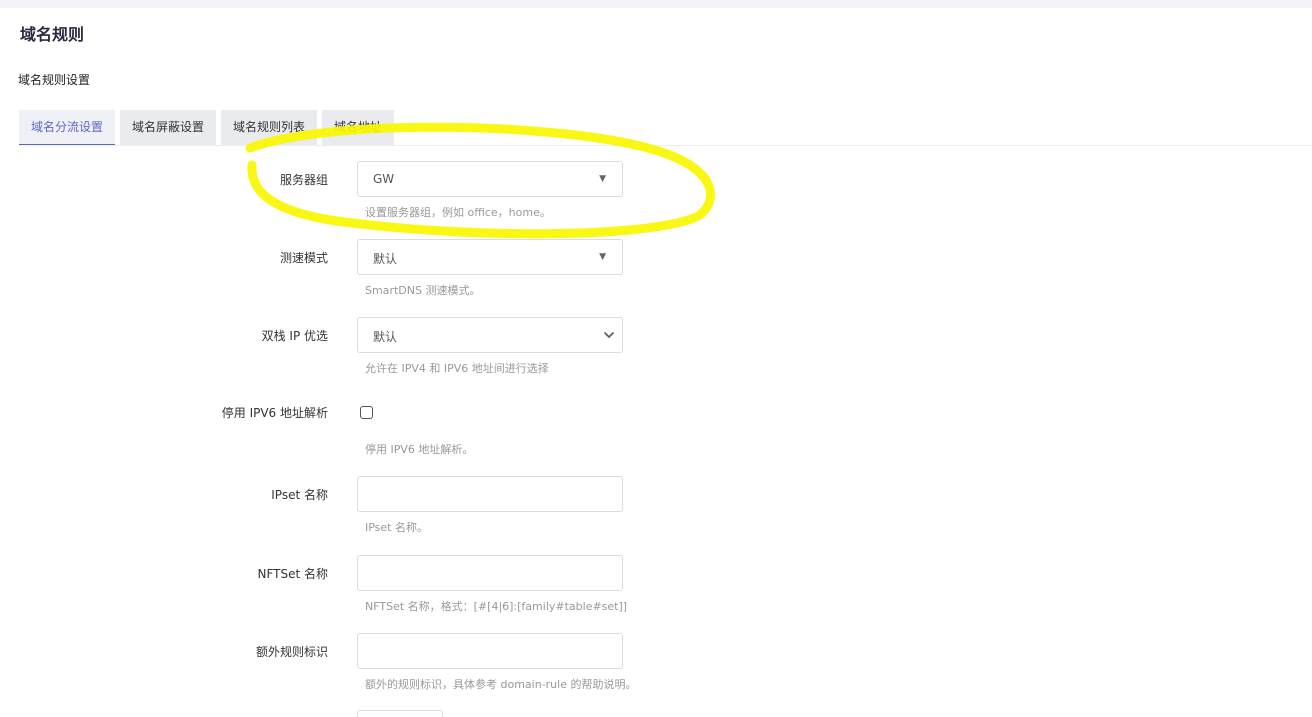 Image resolution: width=1312 pixels, height=717 pixels. I want to click on nftset-input, so click(490, 573).